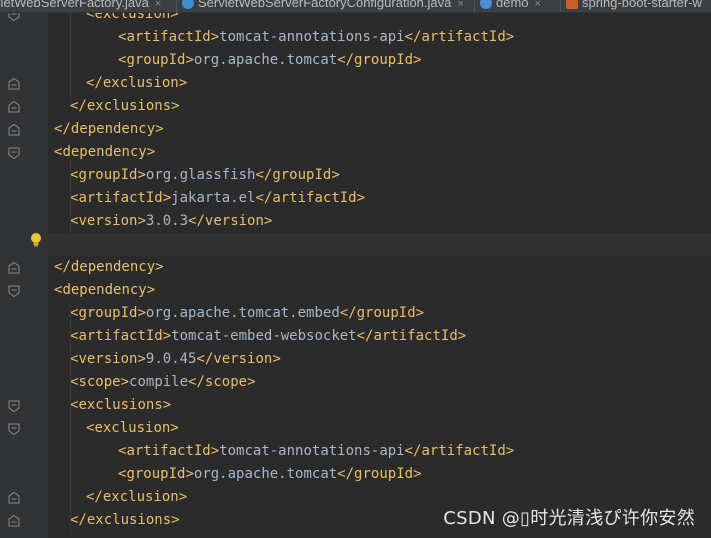 The width and height of the screenshot is (711, 538). I want to click on code-line: <version>9.0.45</version>, so click(175, 359).